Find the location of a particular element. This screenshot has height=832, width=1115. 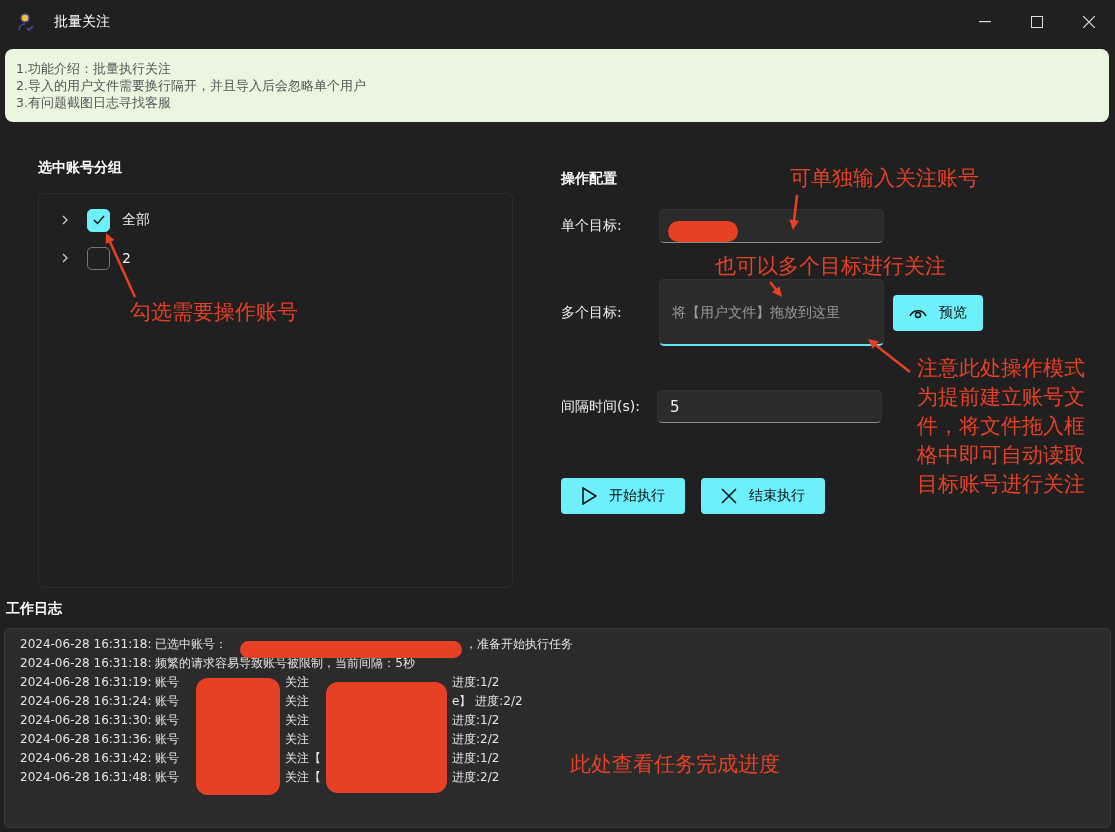

field-label: 单个目标: is located at coordinates (592, 226).